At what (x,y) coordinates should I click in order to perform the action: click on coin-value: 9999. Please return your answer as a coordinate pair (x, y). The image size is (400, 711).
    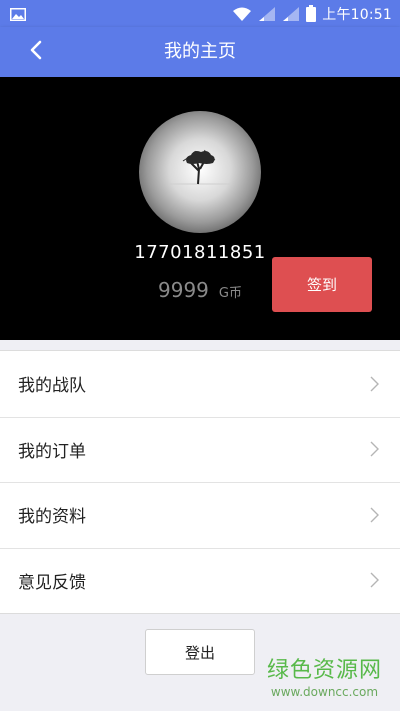
    Looking at the image, I should click on (183, 290).